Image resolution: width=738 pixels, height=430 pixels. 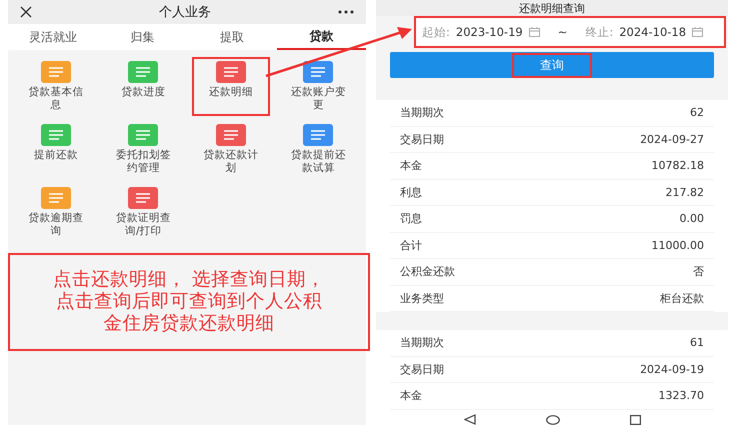 I want to click on service-item: 委托扣划签约管理, so click(x=143, y=149).